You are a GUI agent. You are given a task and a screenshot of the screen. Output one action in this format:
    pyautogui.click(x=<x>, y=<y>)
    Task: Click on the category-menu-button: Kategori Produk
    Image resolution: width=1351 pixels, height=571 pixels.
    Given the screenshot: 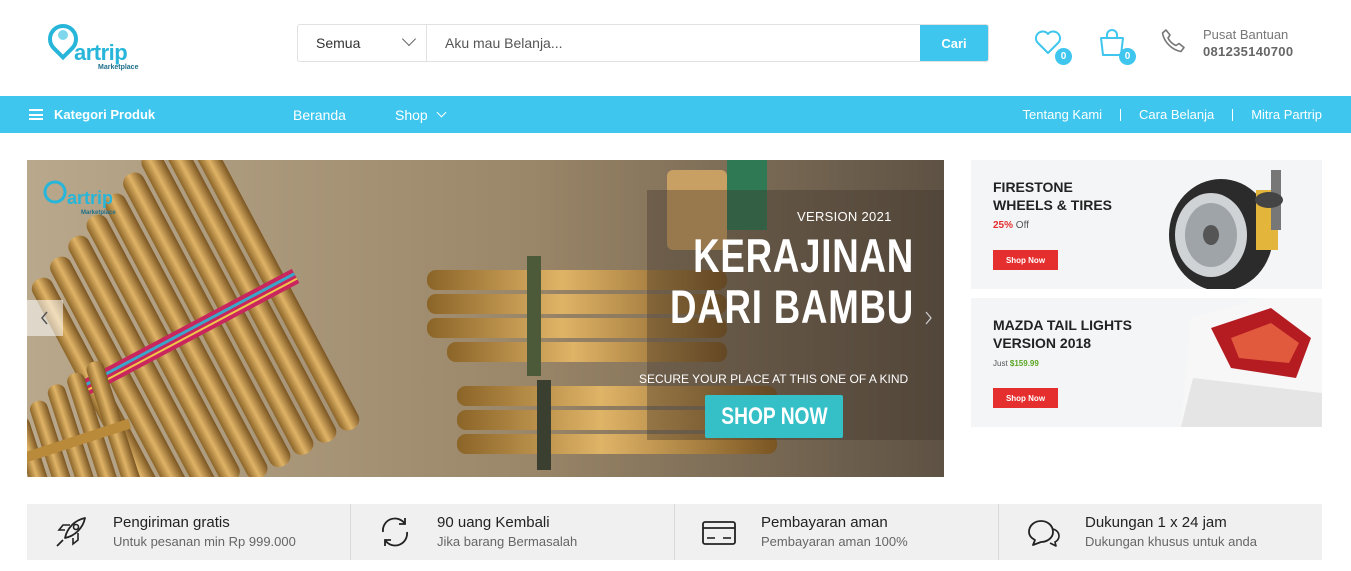 What is the action you would take?
    pyautogui.click(x=92, y=114)
    